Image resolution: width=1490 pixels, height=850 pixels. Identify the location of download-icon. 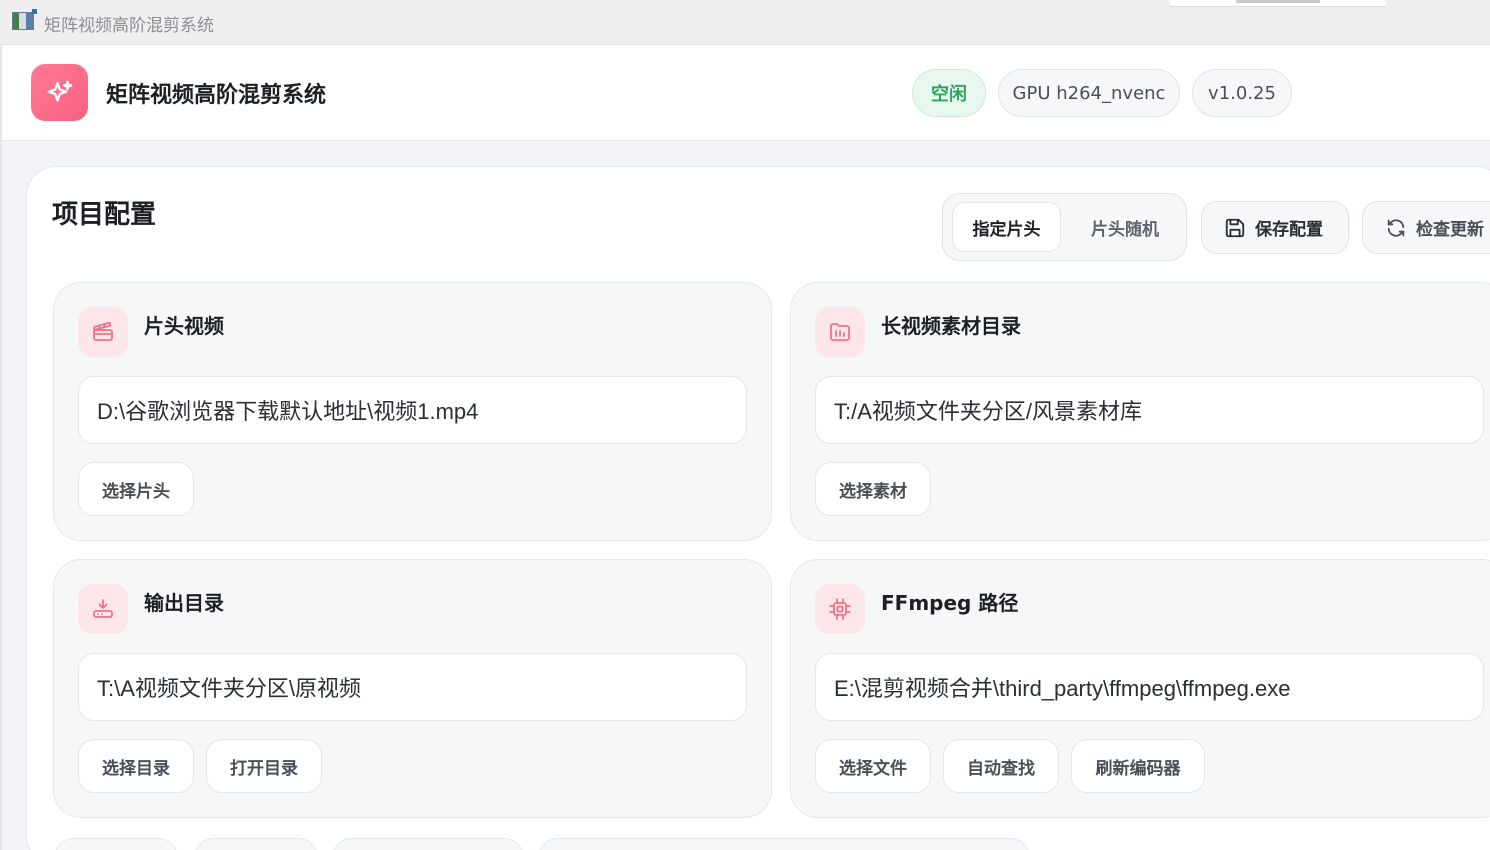
(103, 609).